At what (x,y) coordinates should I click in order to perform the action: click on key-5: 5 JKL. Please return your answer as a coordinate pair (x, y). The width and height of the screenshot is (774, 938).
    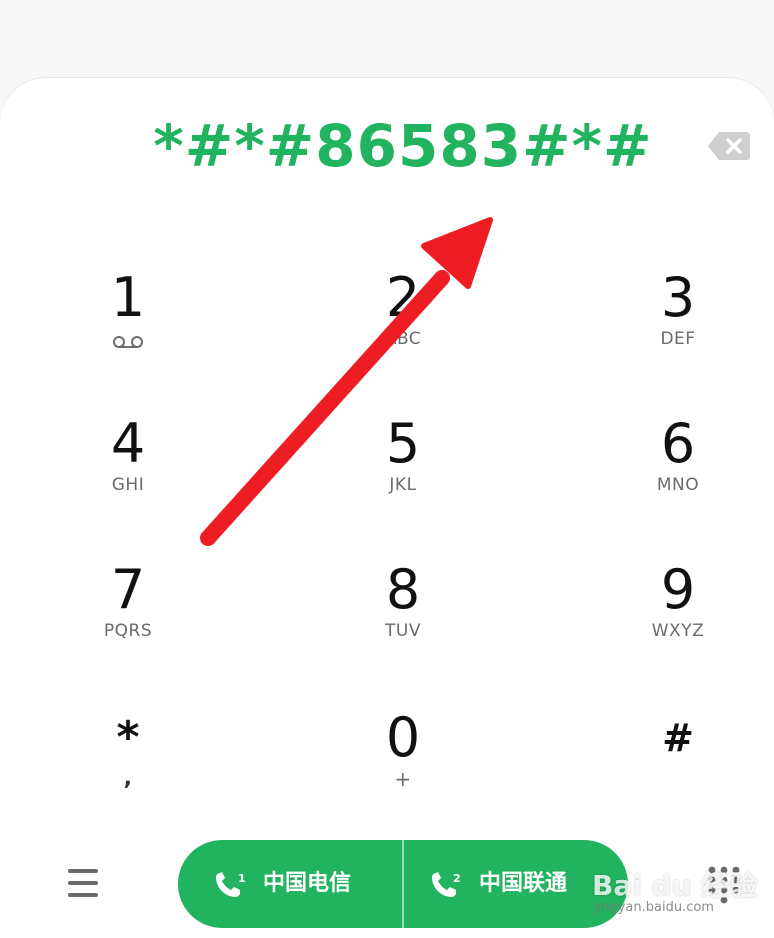
    Looking at the image, I should click on (403, 472).